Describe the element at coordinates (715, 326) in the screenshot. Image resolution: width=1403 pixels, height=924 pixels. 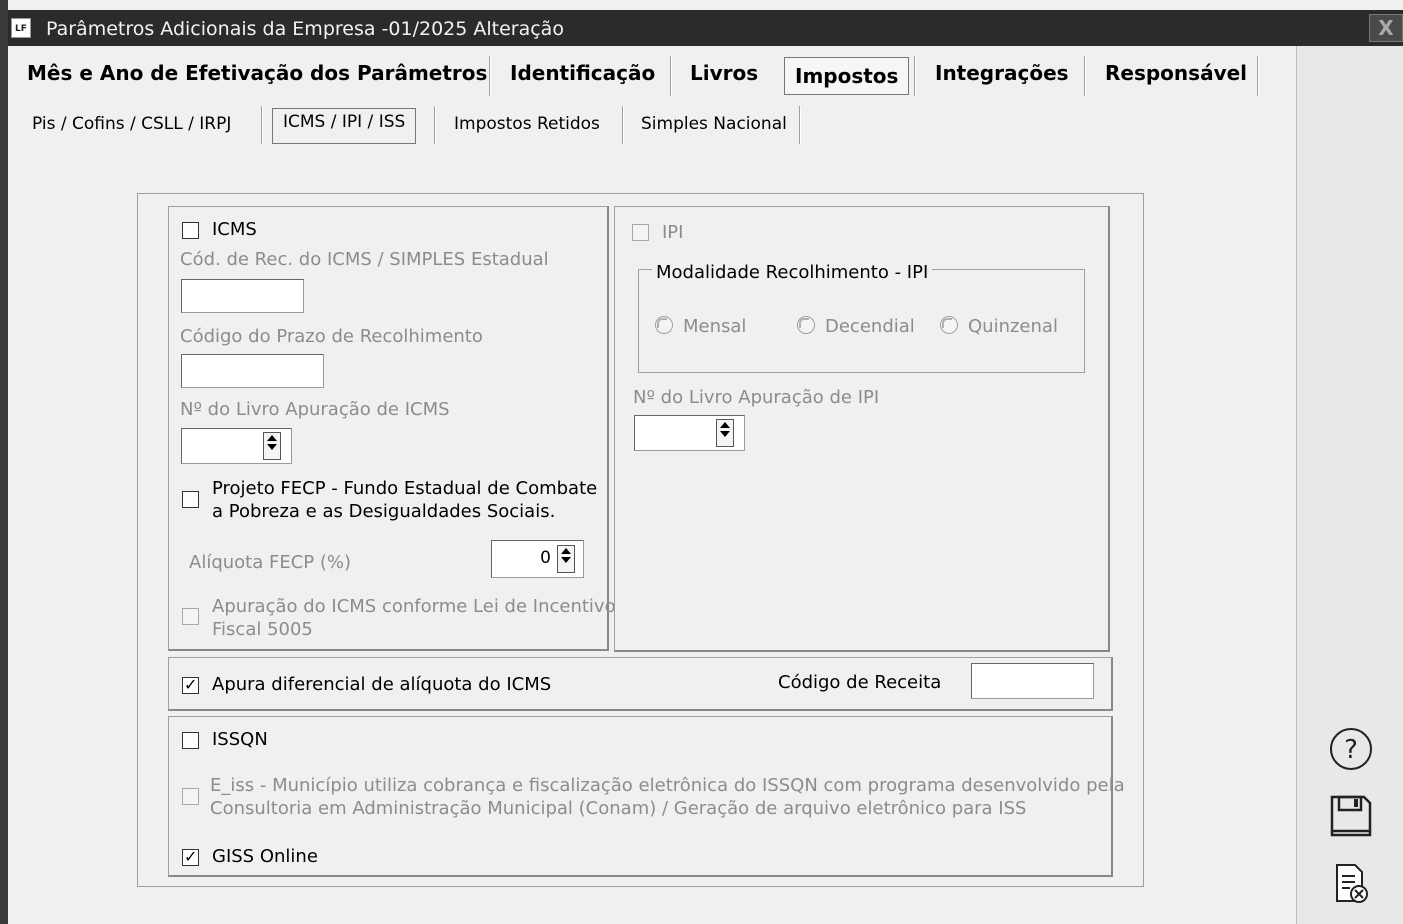
I see `radio-mensal-label: Mensal` at that location.